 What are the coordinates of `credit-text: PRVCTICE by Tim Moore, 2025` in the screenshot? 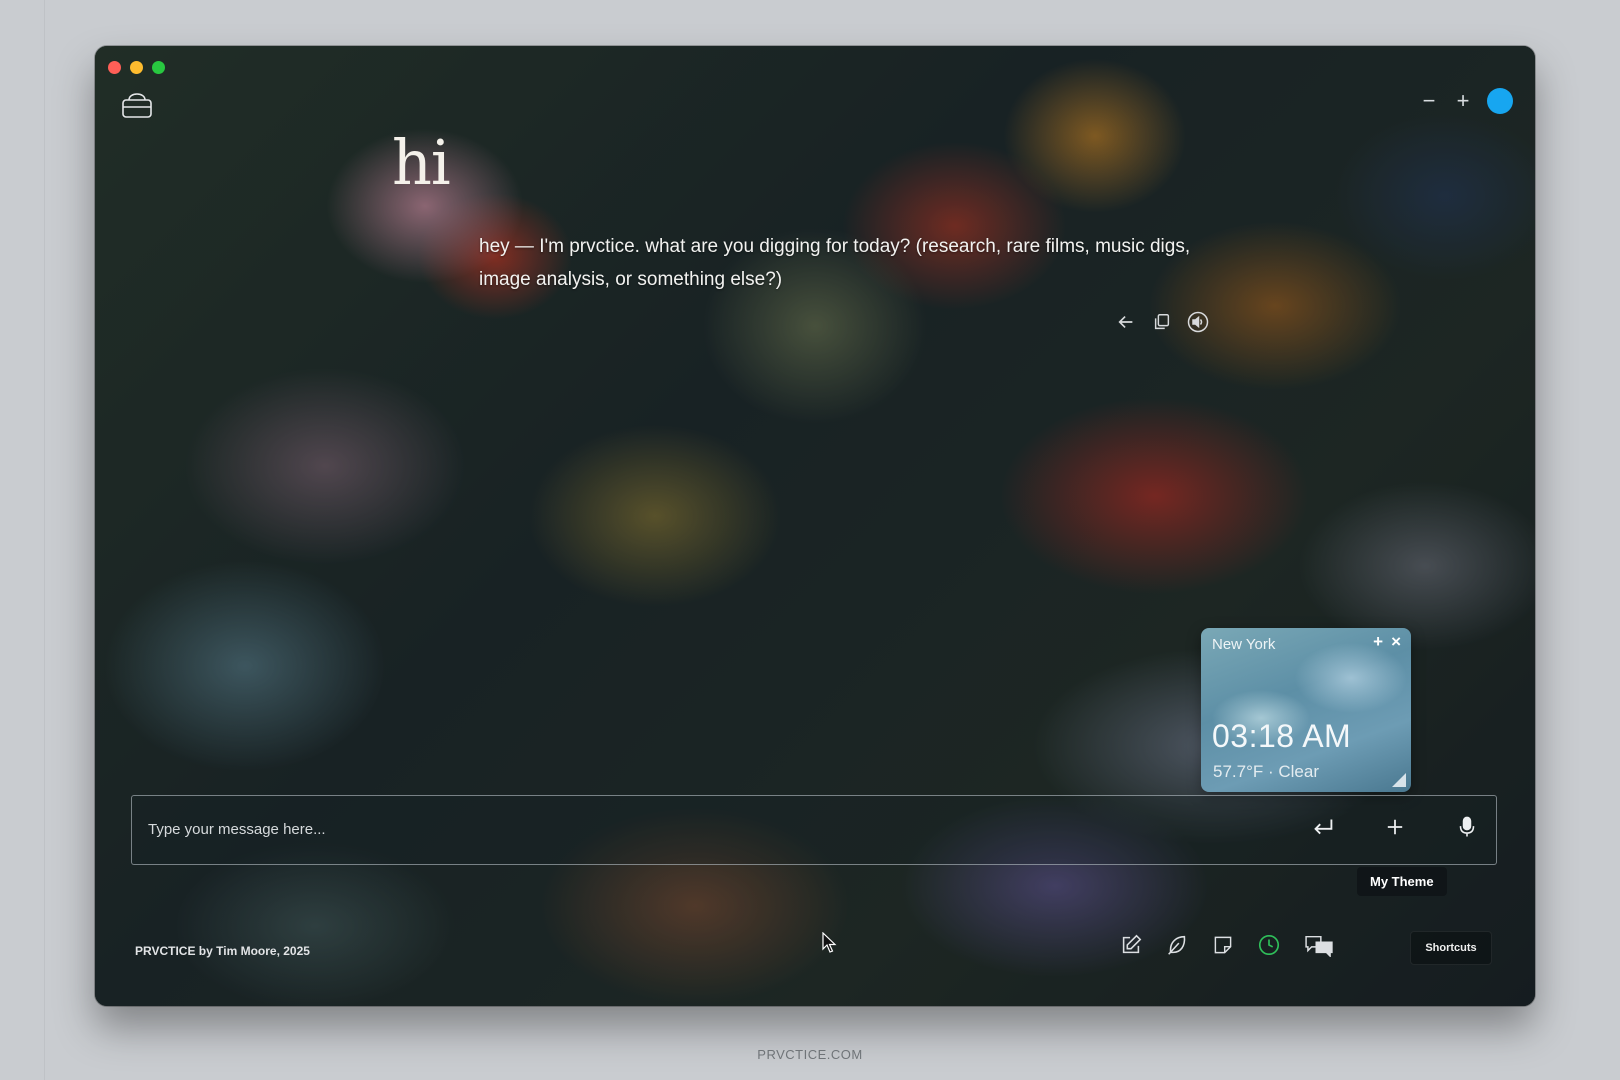 It's located at (222, 951).